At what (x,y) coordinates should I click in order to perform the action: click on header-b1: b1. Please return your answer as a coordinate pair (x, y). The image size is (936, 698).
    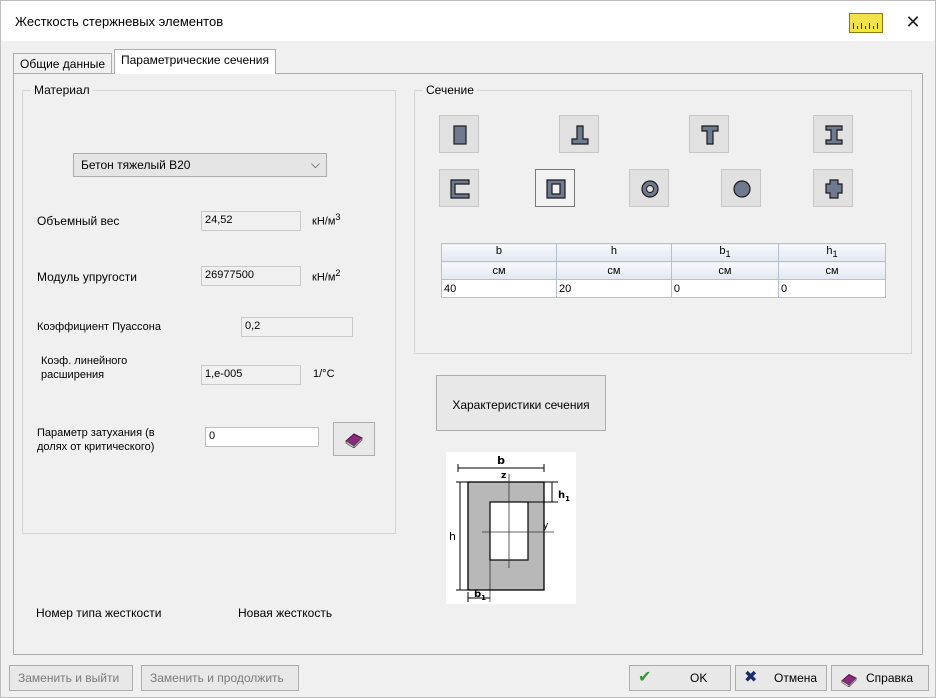
    Looking at the image, I should click on (724, 252).